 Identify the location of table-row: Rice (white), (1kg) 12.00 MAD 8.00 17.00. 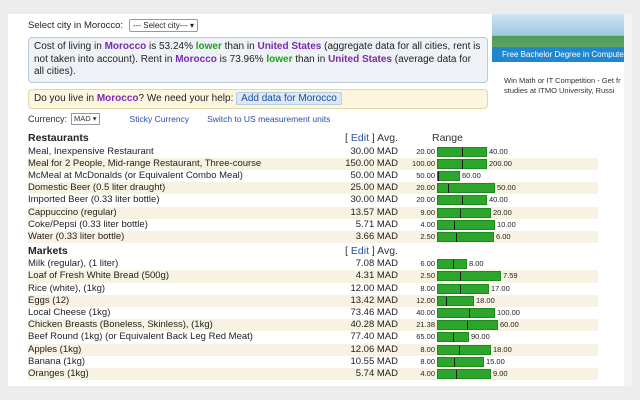
(313, 288).